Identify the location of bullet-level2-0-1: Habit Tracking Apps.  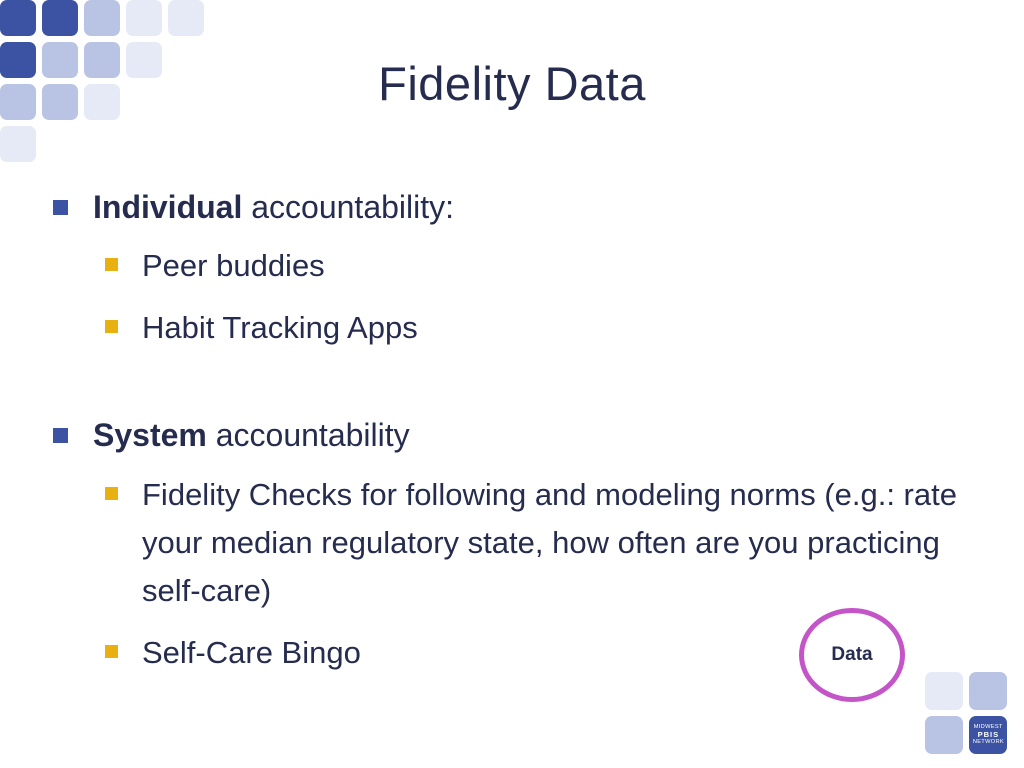
(513, 328).